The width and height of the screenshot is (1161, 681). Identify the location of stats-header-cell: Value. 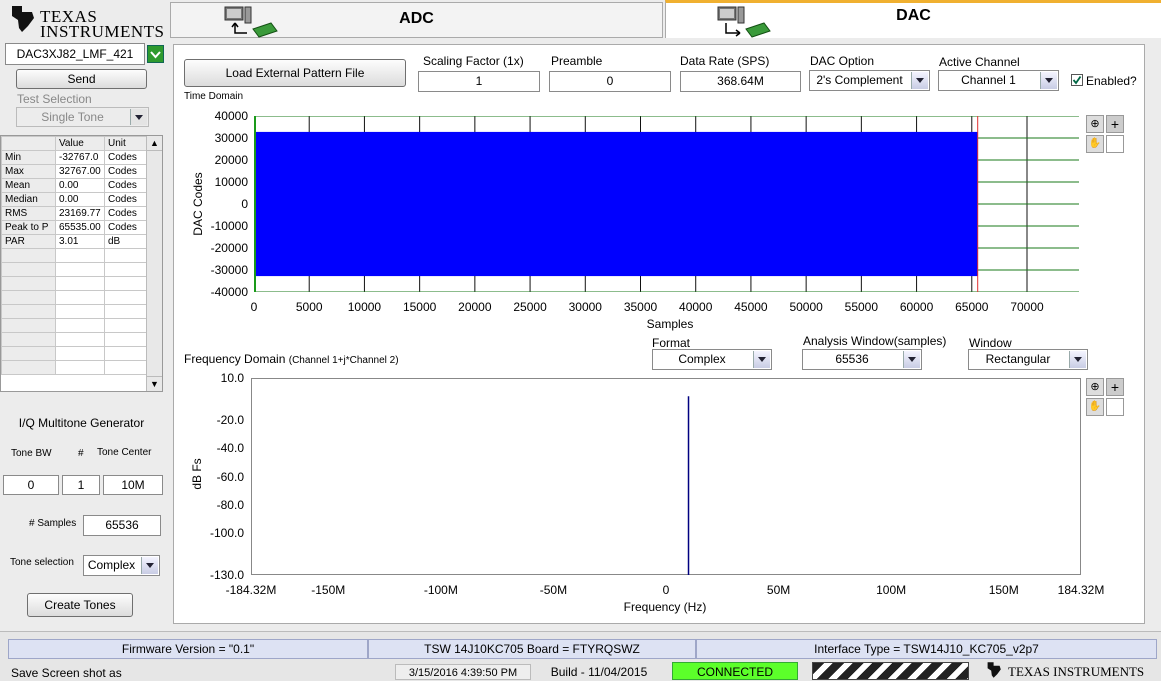
(80, 143).